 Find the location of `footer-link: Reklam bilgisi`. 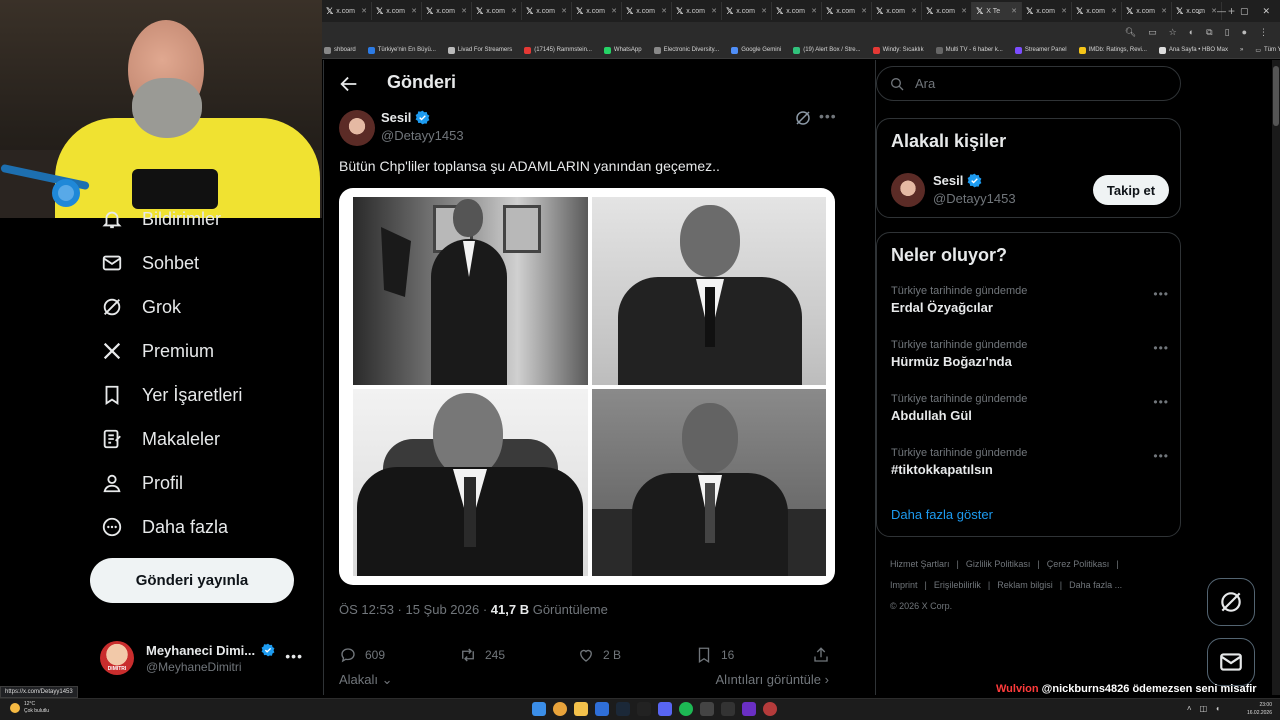

footer-link: Reklam bilgisi is located at coordinates (1025, 585).